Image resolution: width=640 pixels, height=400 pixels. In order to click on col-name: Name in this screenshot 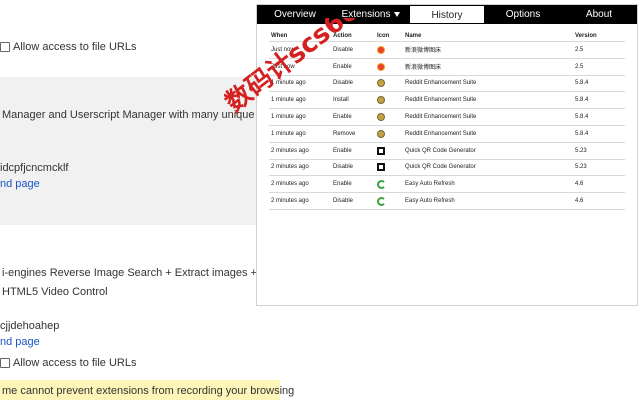, I will do `click(413, 36)`.